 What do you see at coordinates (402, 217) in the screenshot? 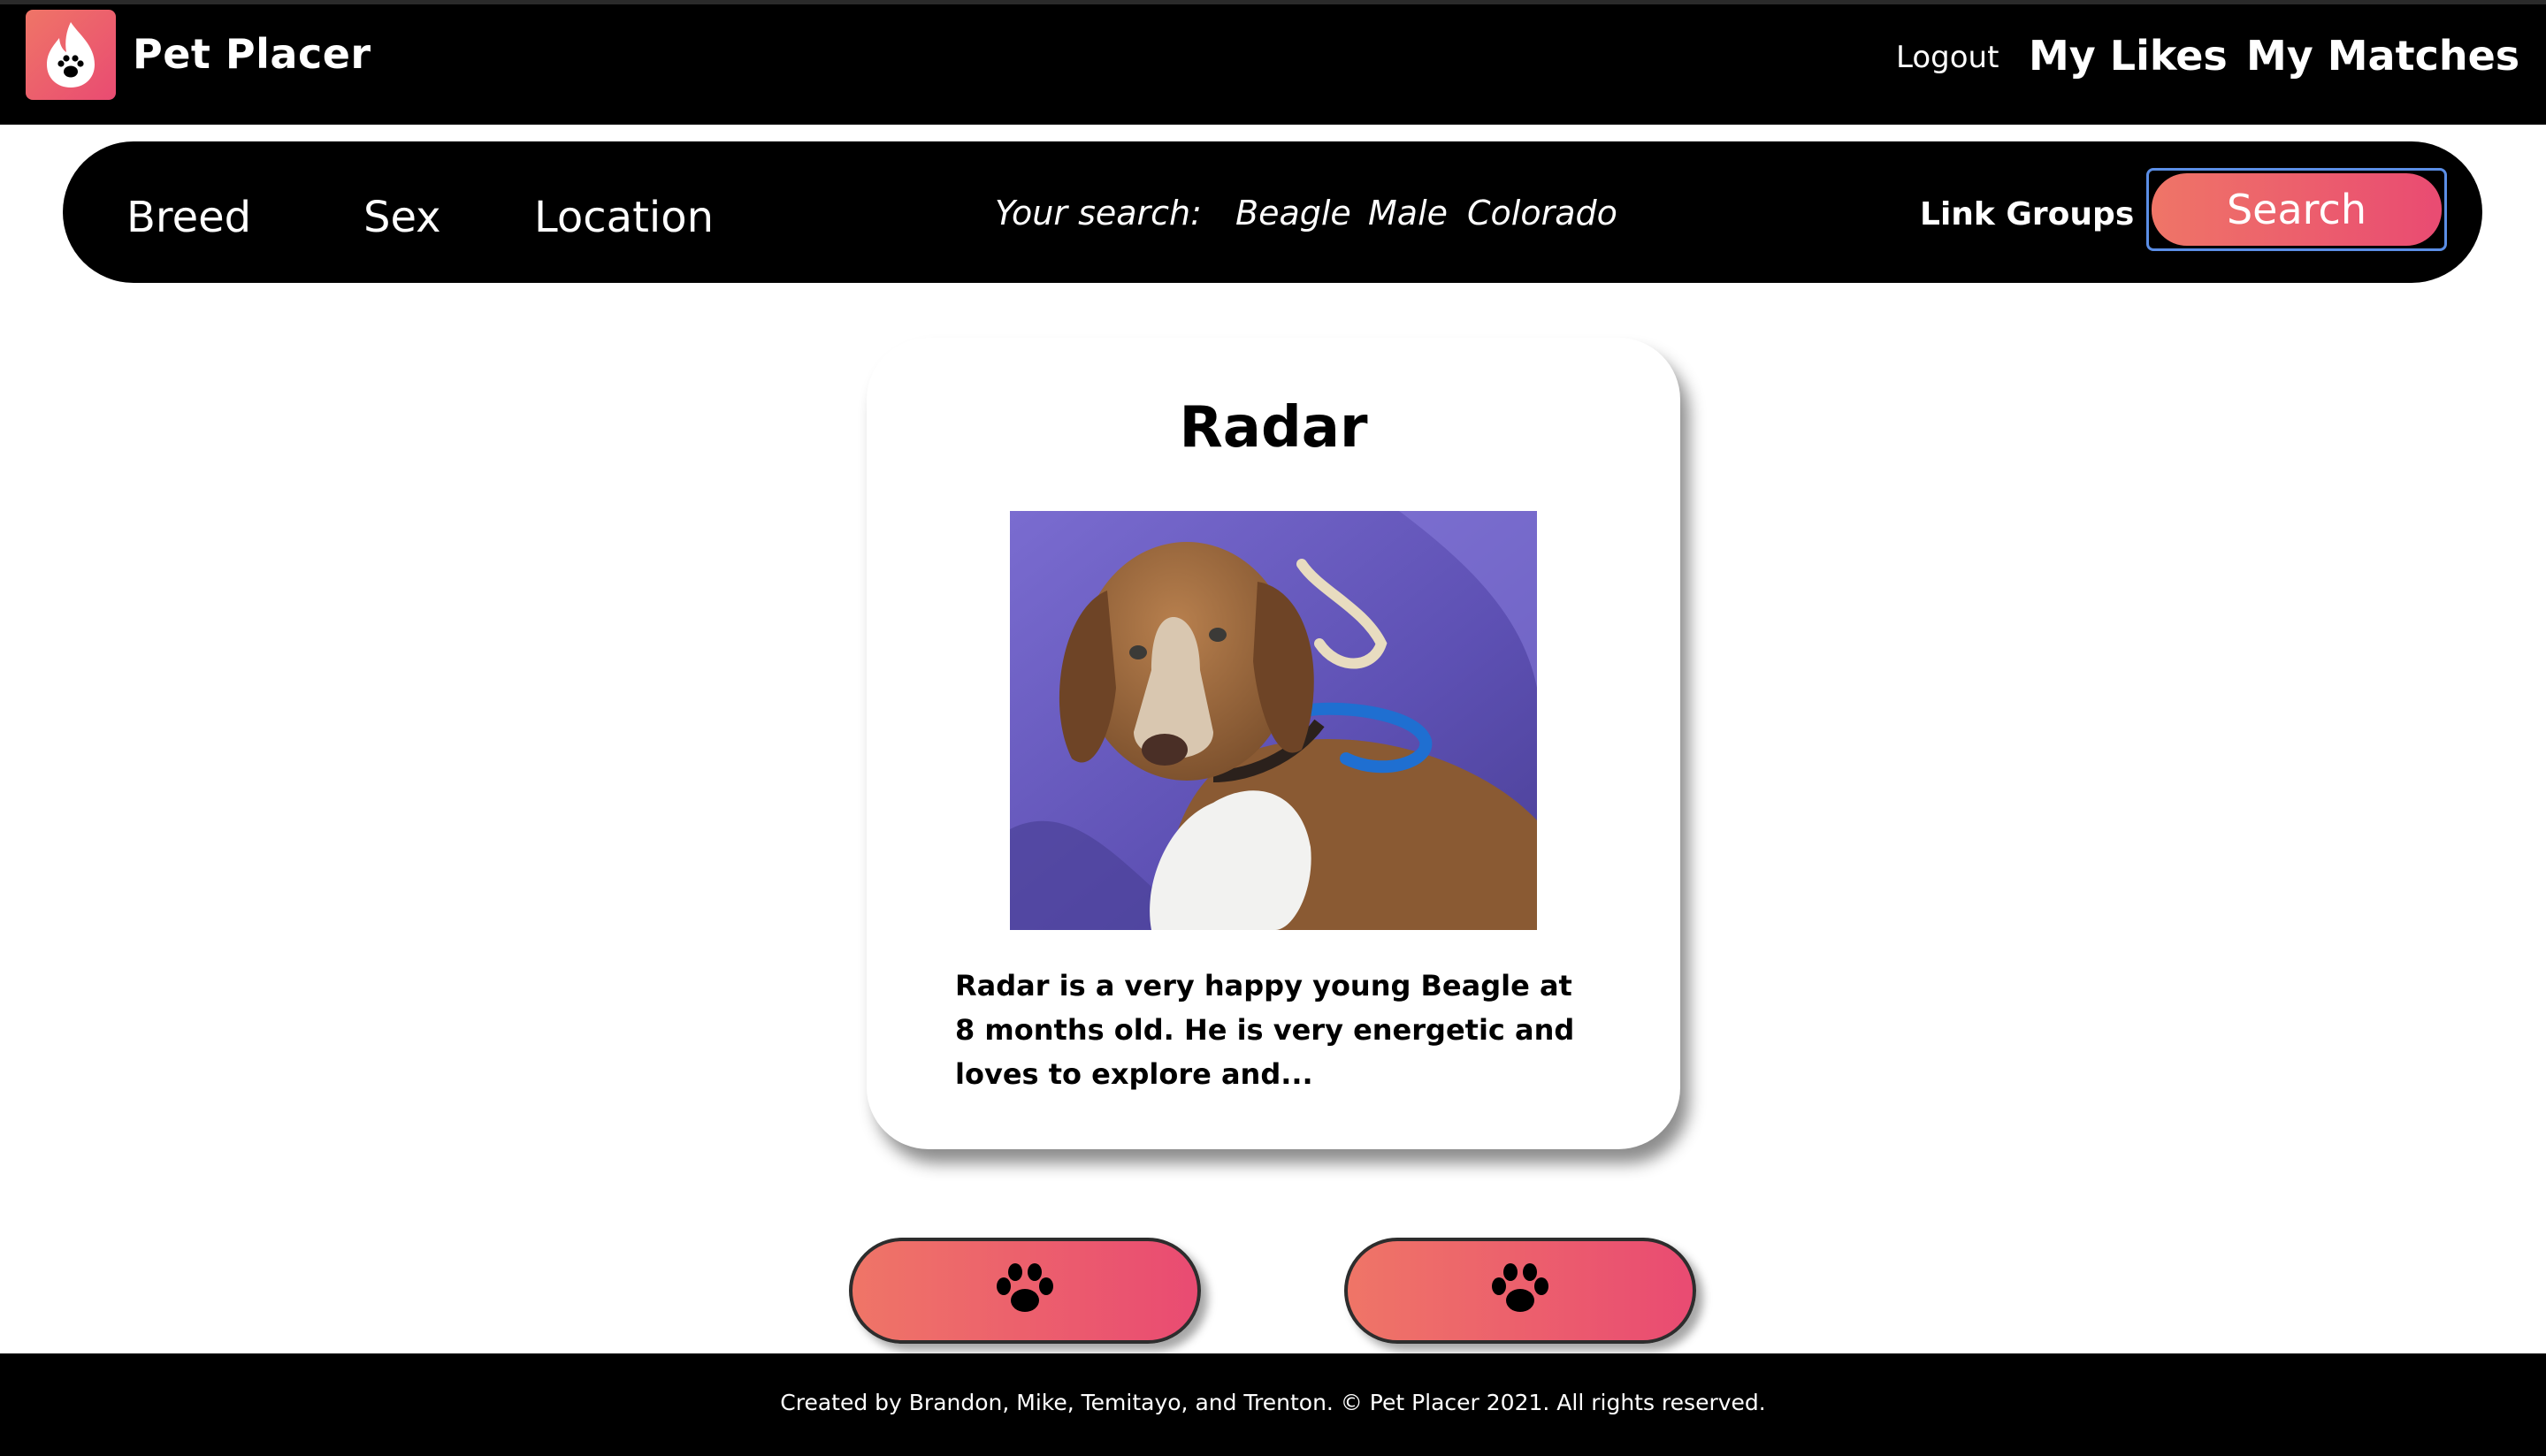
I see `sex-filter: Sex` at bounding box center [402, 217].